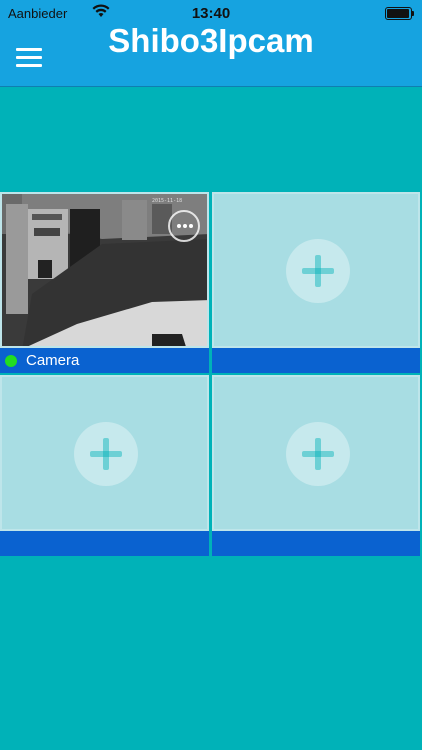 This screenshot has height=750, width=422. What do you see at coordinates (167, 201) in the screenshot?
I see `svg-text: 2015-11-18` at bounding box center [167, 201].